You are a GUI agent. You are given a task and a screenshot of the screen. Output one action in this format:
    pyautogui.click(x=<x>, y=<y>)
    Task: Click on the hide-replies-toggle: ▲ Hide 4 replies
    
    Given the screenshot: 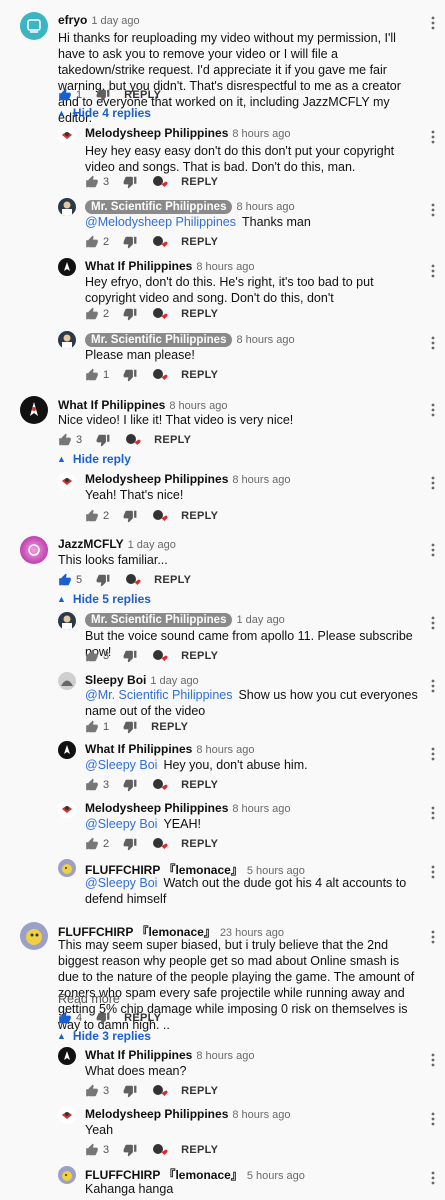 What is the action you would take?
    pyautogui.click(x=104, y=113)
    